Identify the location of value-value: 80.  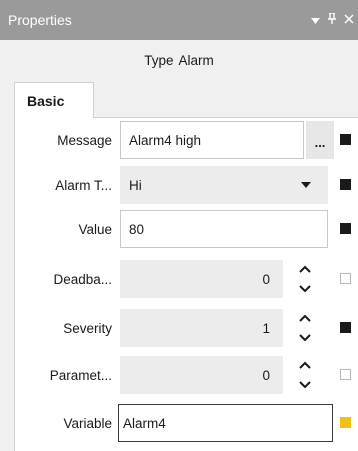
(137, 229).